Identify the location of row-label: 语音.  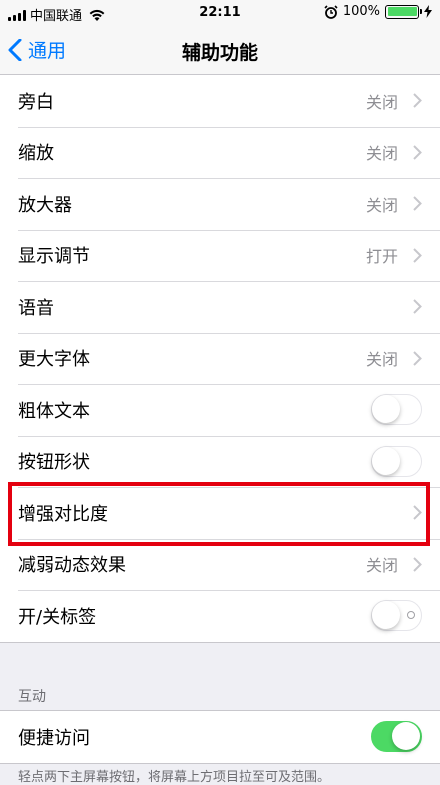
(36, 308).